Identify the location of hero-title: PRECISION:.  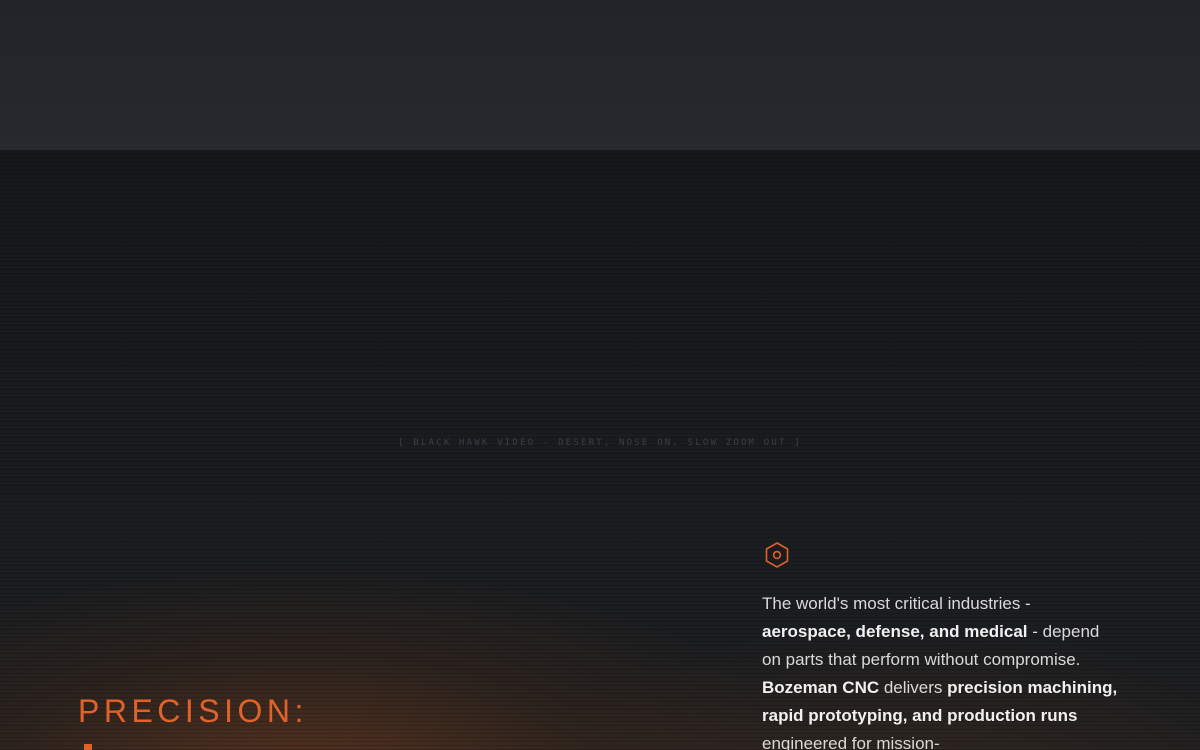
(193, 711).